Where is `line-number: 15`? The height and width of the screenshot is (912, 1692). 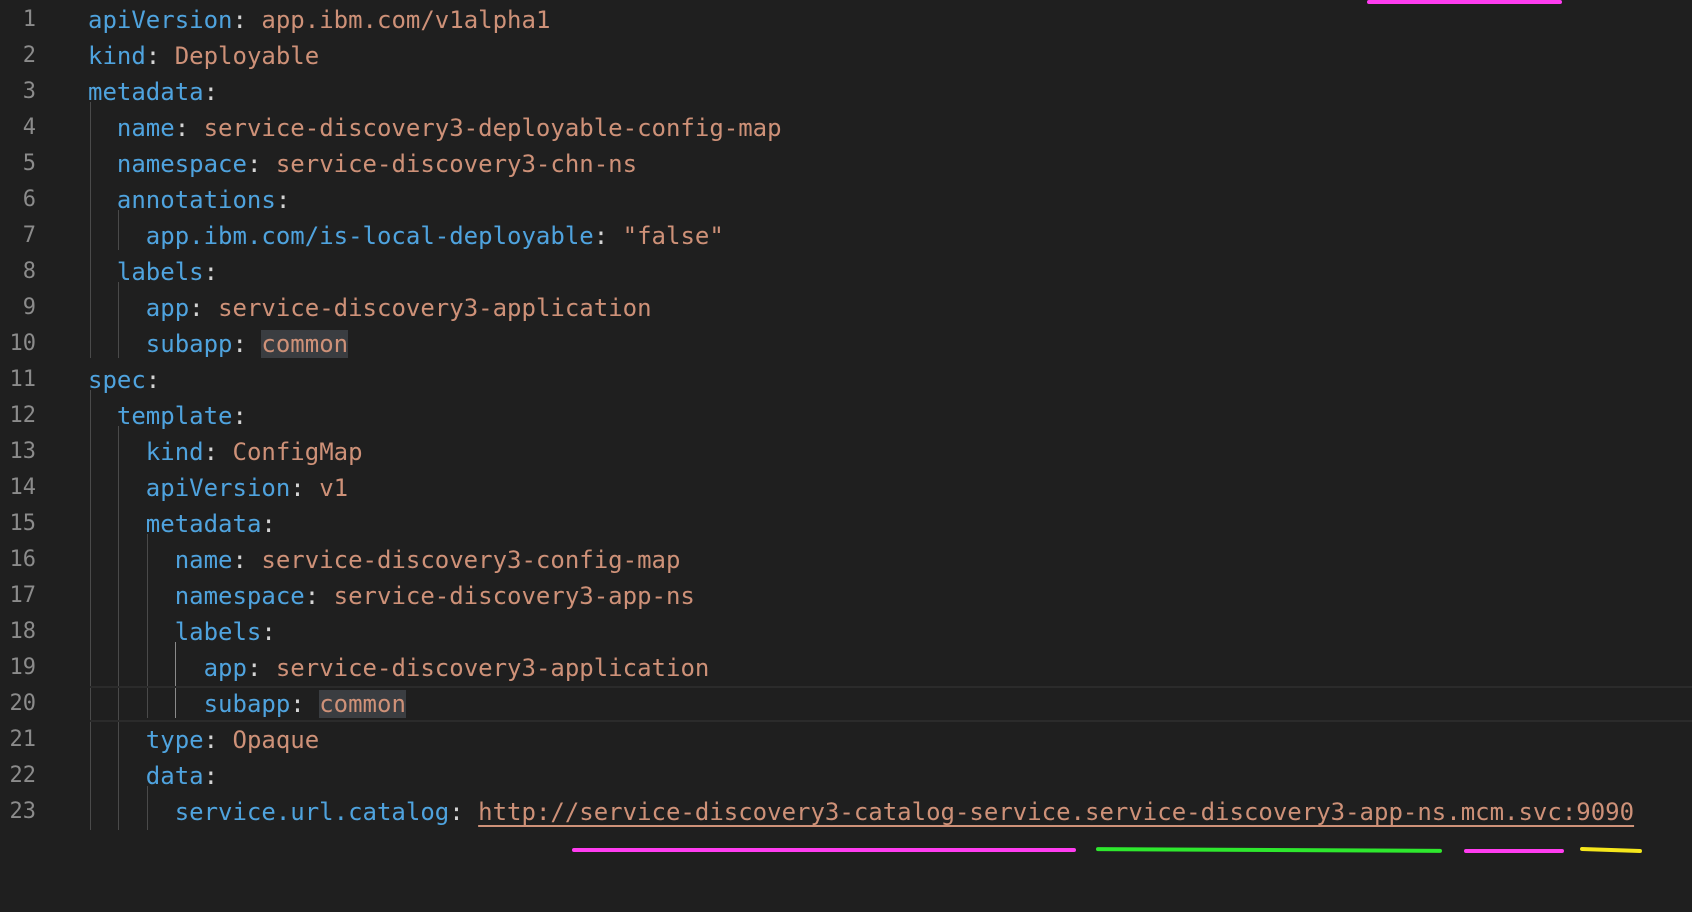
line-number: 15 is located at coordinates (23, 523).